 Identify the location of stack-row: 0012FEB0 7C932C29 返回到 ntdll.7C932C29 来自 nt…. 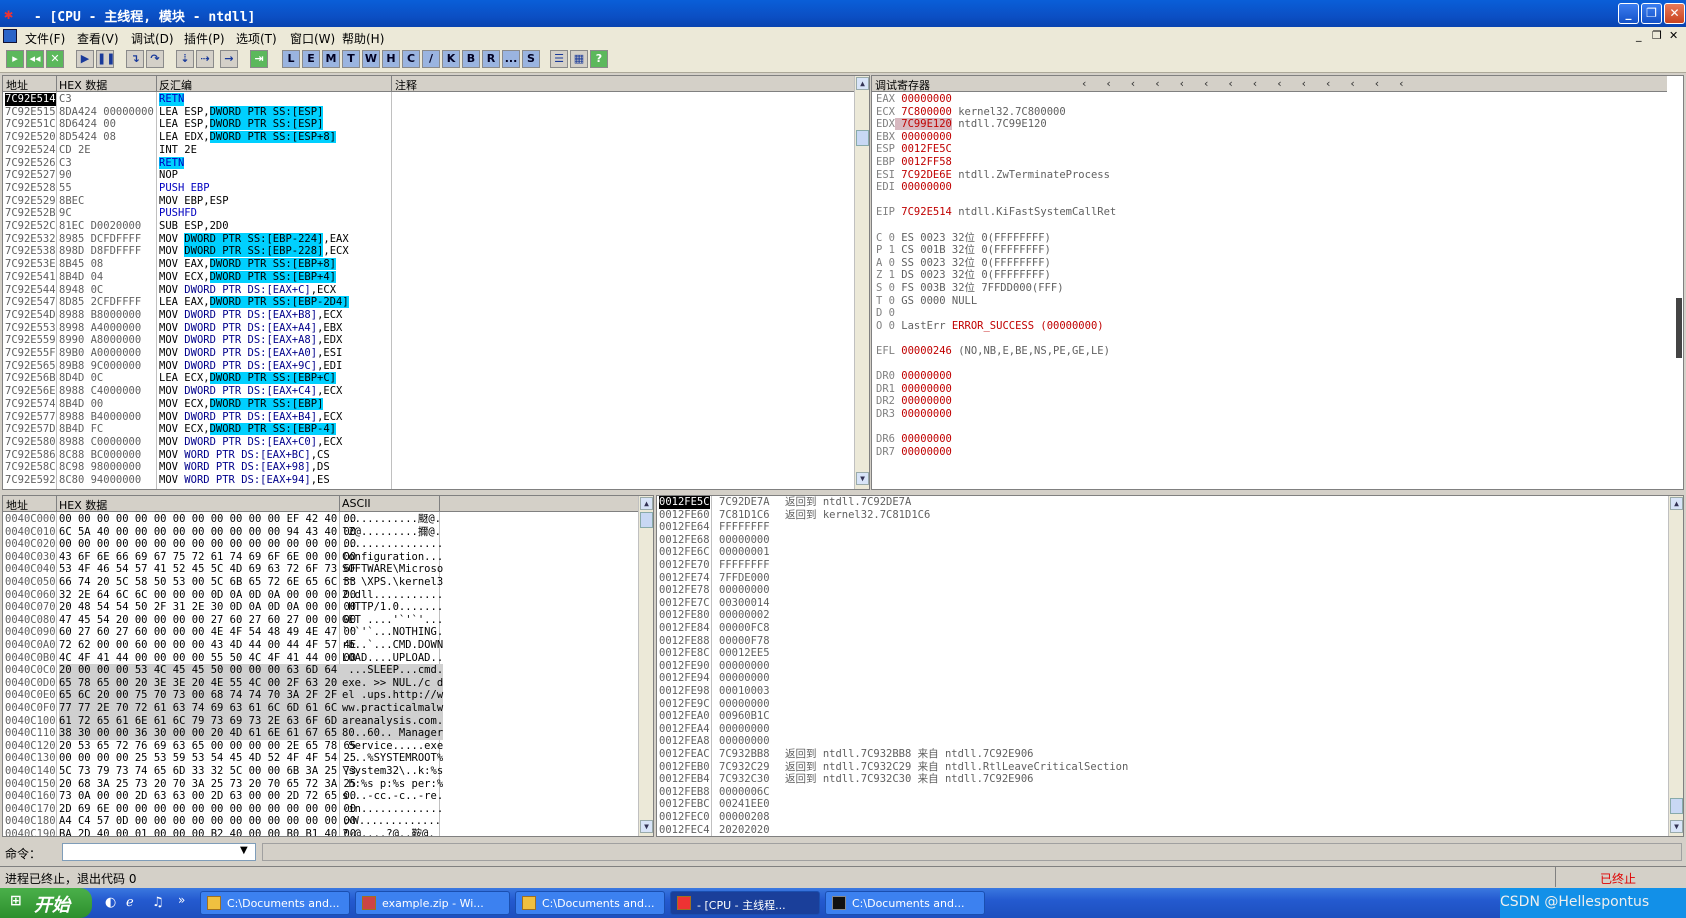
(1162, 767).